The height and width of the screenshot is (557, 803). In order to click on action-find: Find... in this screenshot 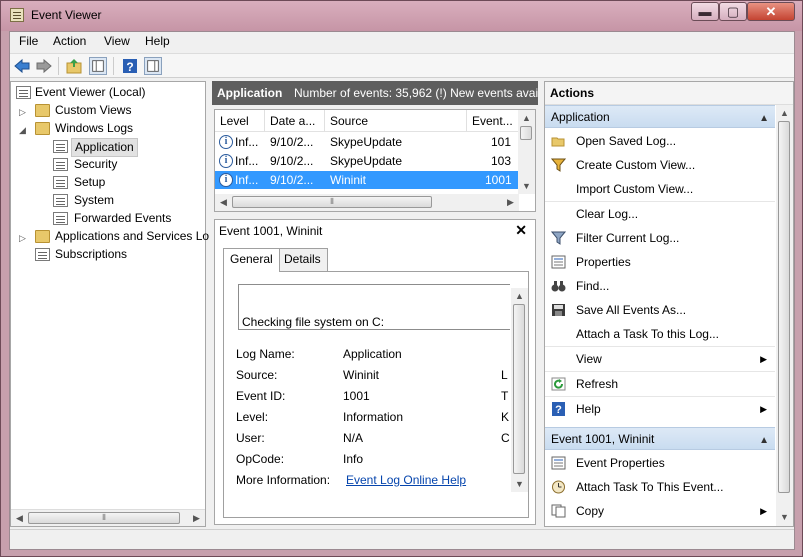, I will do `click(660, 286)`.